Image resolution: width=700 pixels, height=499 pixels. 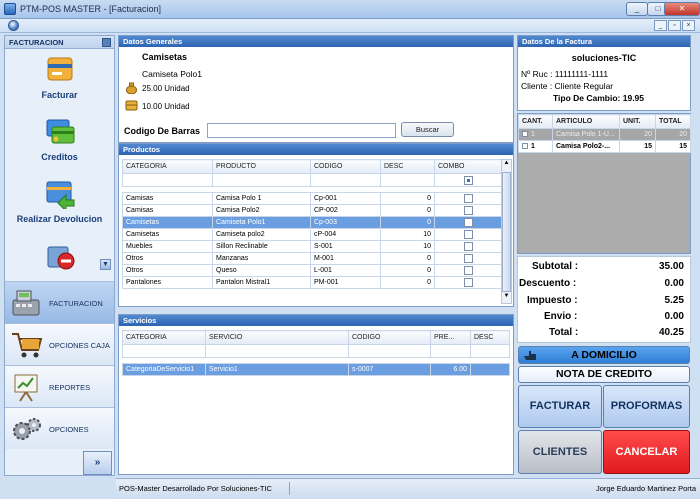 I want to click on cell-codigo: s-0007, so click(x=389, y=369).